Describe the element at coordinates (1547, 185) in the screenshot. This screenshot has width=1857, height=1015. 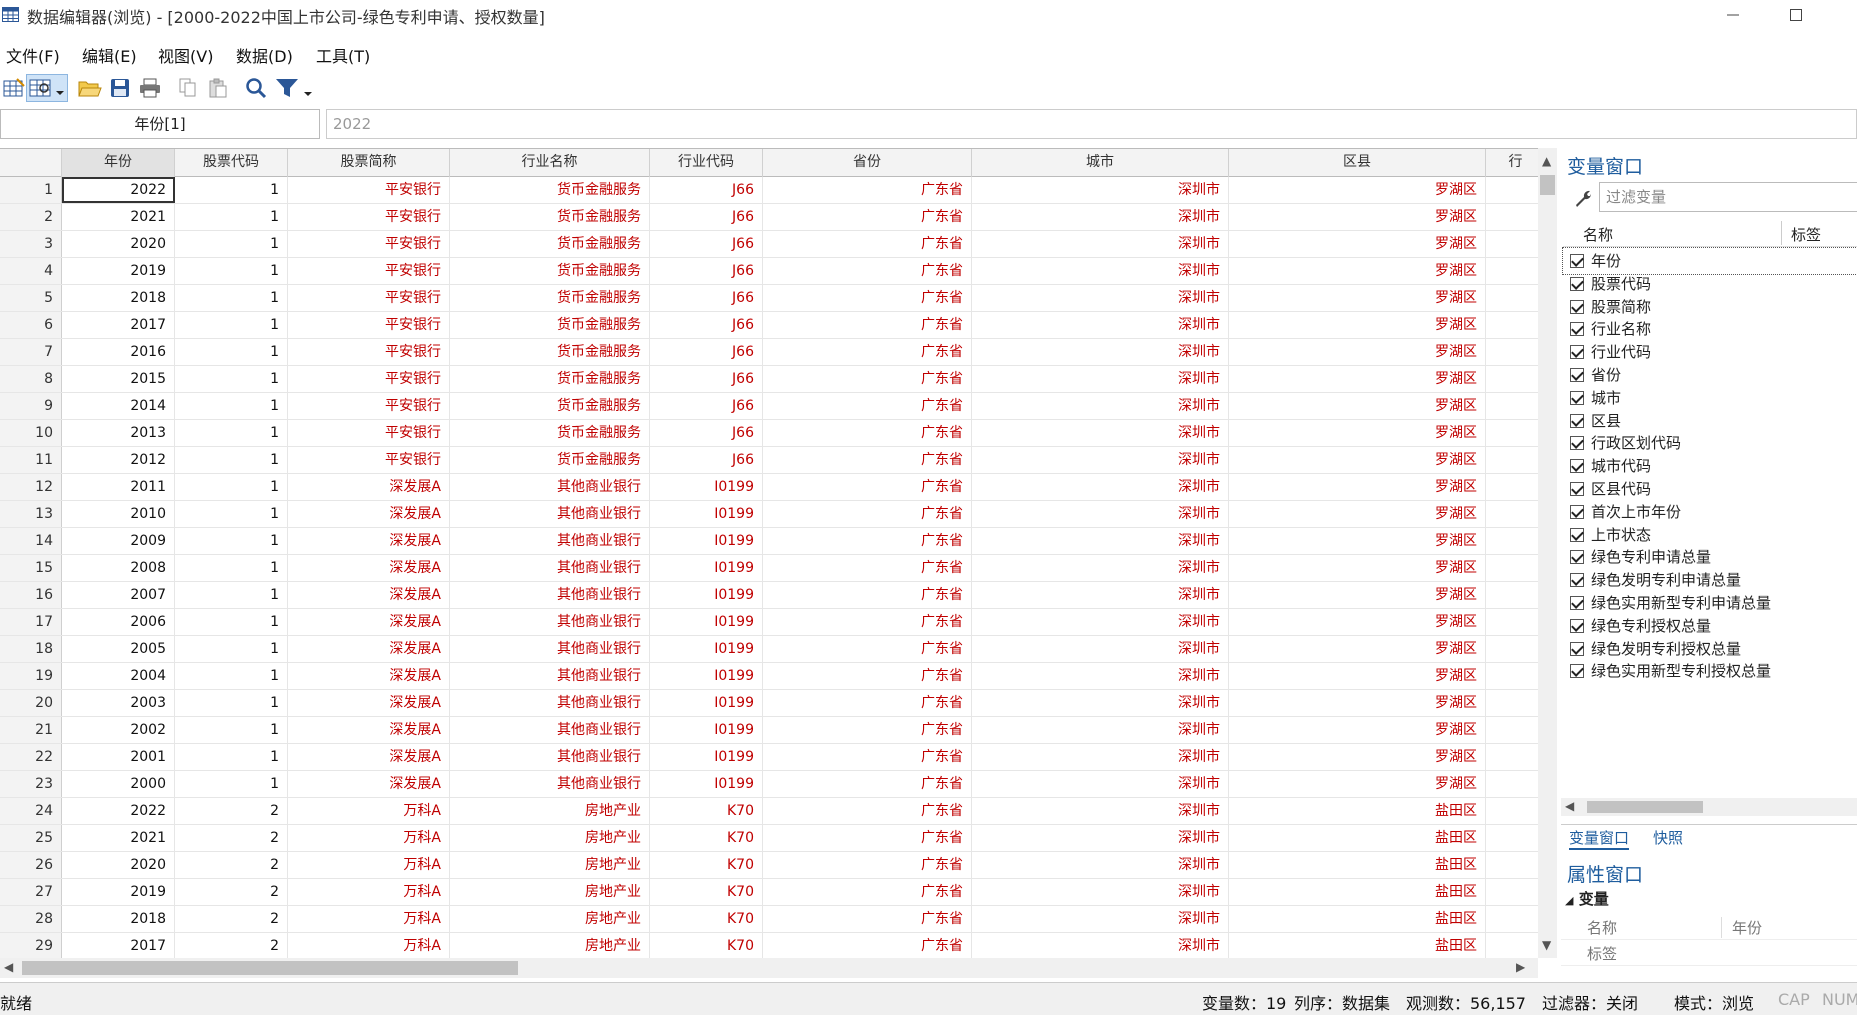
I see `vertical-scroll-thumb` at that location.